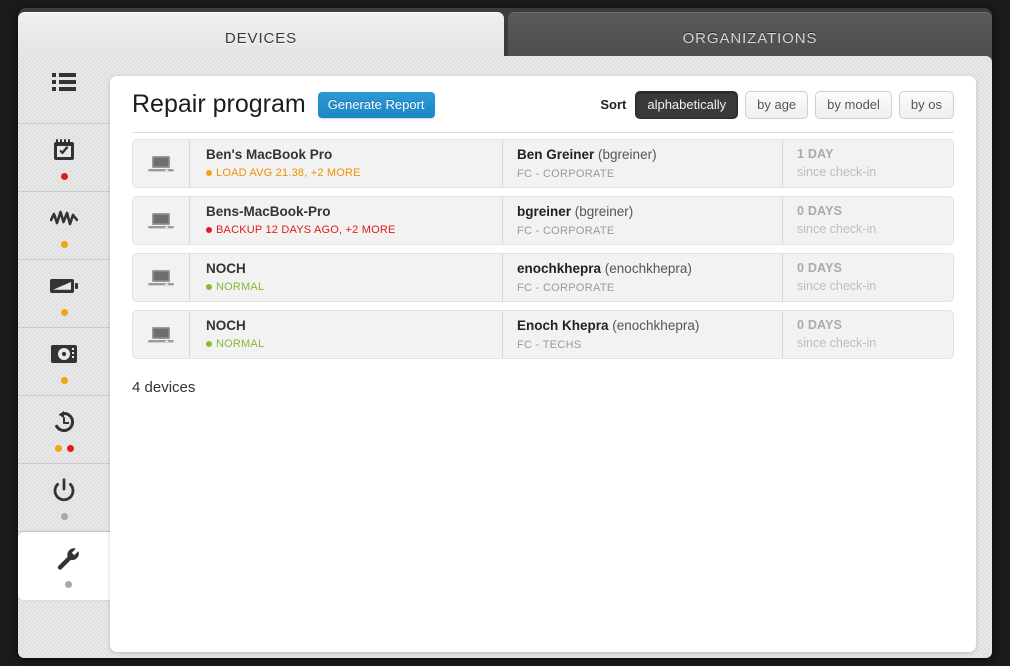 The width and height of the screenshot is (1010, 666). I want to click on user-name: Enoch Khepra (enochkhepra), so click(649, 326).